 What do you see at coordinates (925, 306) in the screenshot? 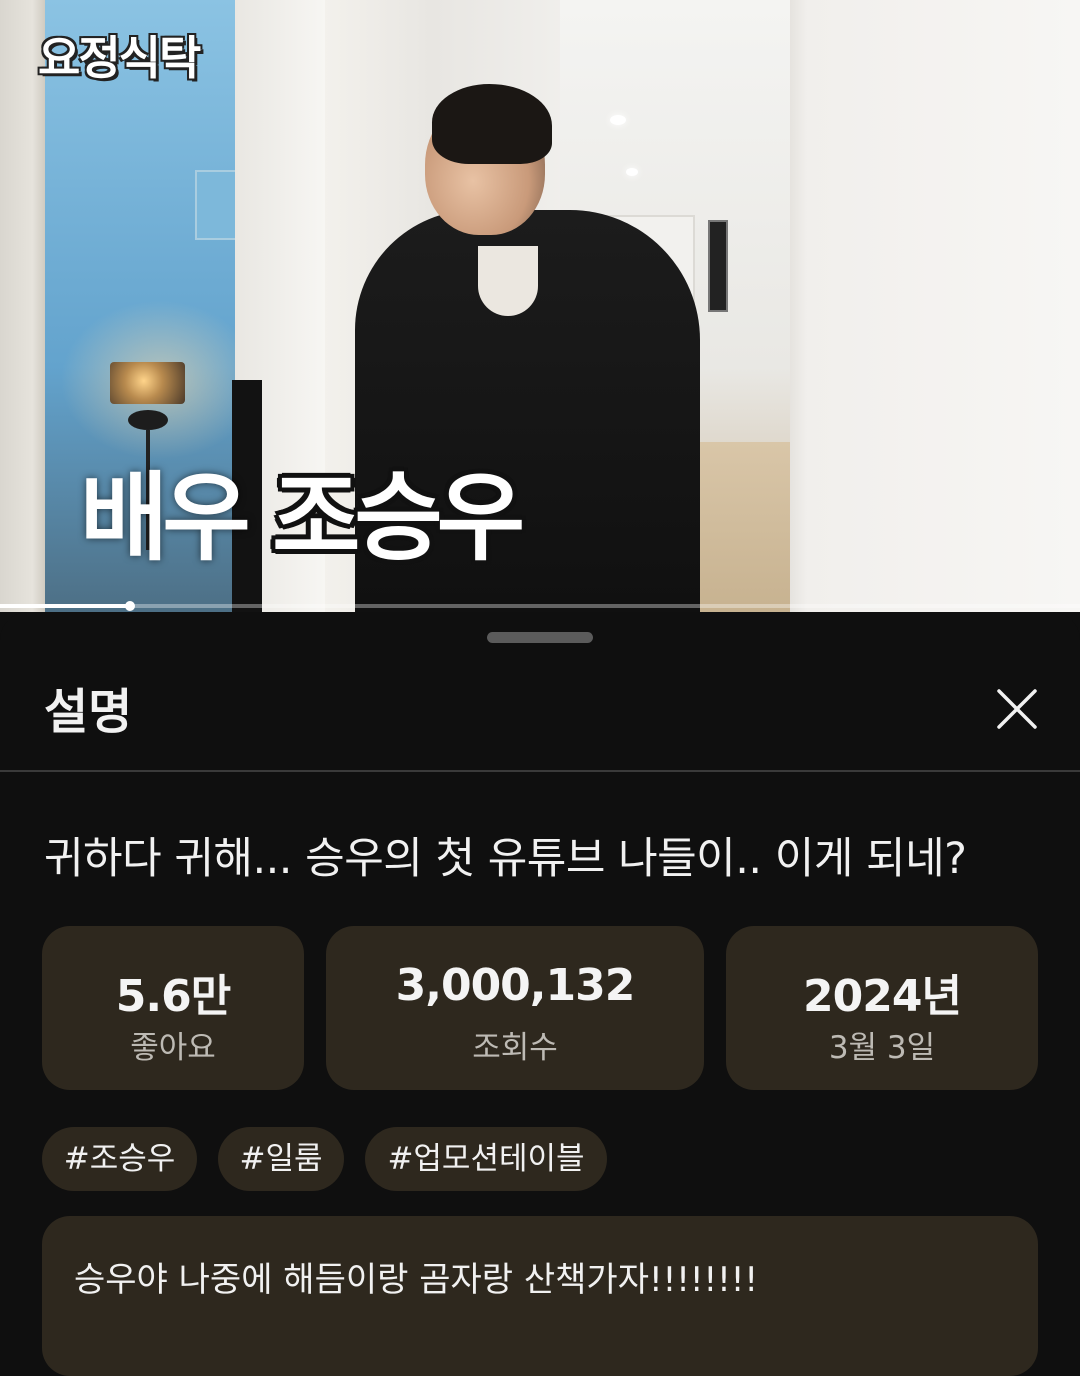
I see `video-background-wall` at bounding box center [925, 306].